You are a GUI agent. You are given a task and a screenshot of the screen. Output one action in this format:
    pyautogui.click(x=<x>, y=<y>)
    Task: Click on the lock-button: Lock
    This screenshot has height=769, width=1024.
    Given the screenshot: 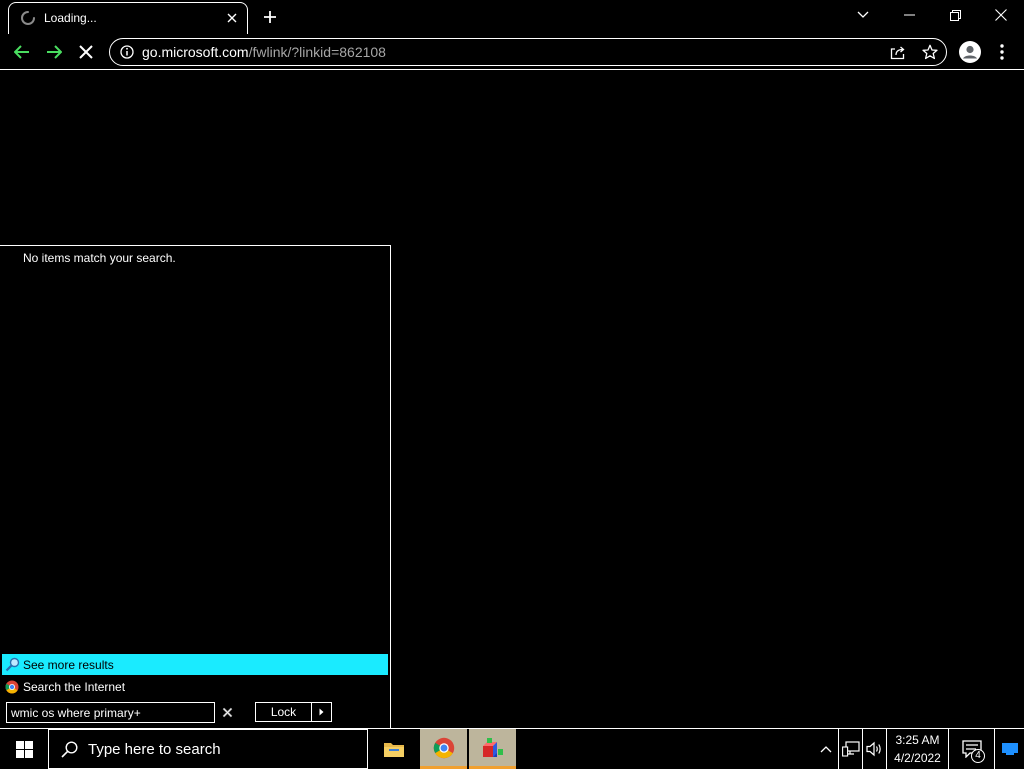 What is the action you would take?
    pyautogui.click(x=283, y=712)
    